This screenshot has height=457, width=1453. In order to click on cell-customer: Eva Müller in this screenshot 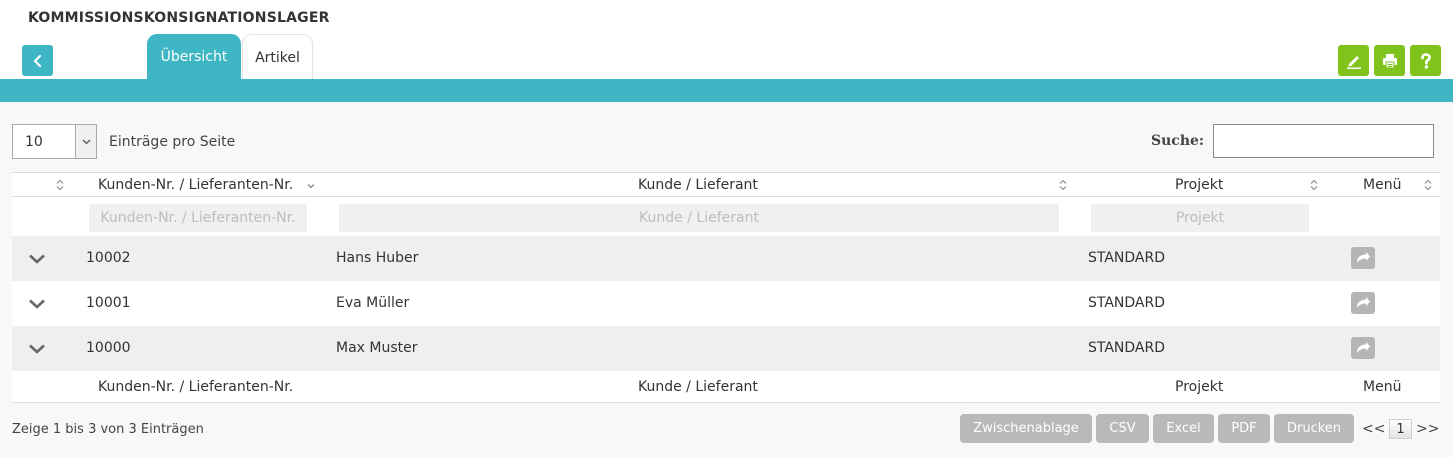, I will do `click(373, 303)`.